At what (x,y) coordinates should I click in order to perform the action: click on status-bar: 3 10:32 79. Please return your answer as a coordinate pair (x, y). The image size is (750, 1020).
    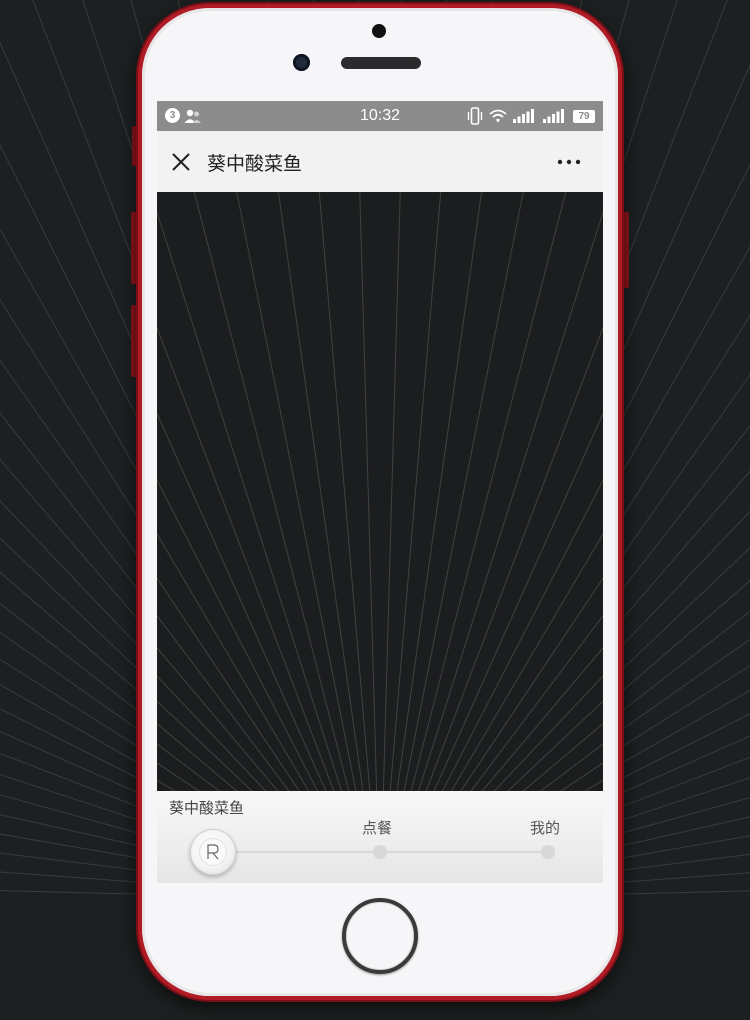
    Looking at the image, I should click on (380, 116).